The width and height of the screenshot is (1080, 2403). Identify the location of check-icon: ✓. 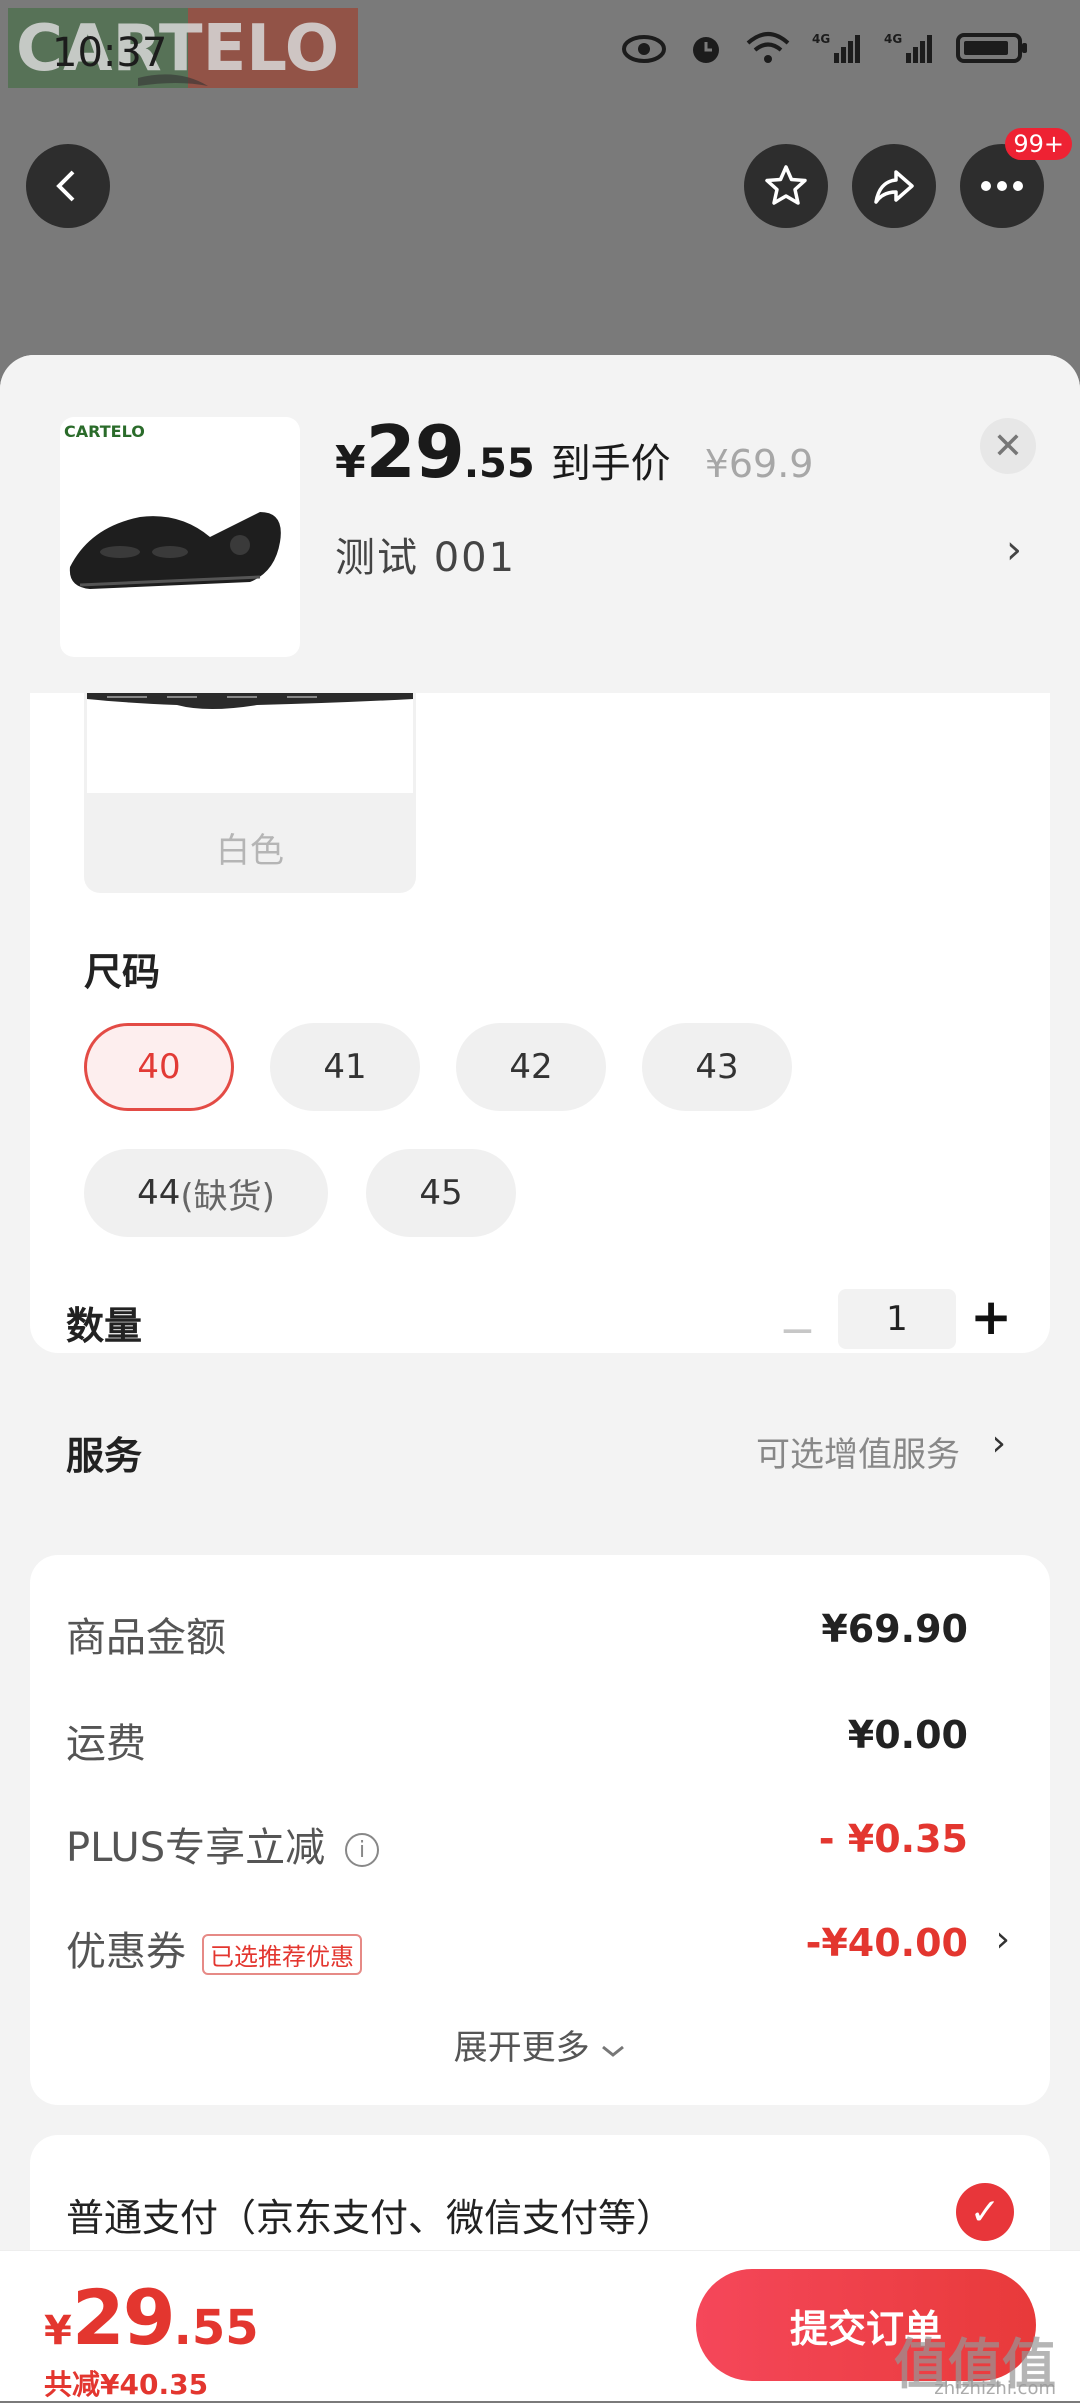
(985, 2212).